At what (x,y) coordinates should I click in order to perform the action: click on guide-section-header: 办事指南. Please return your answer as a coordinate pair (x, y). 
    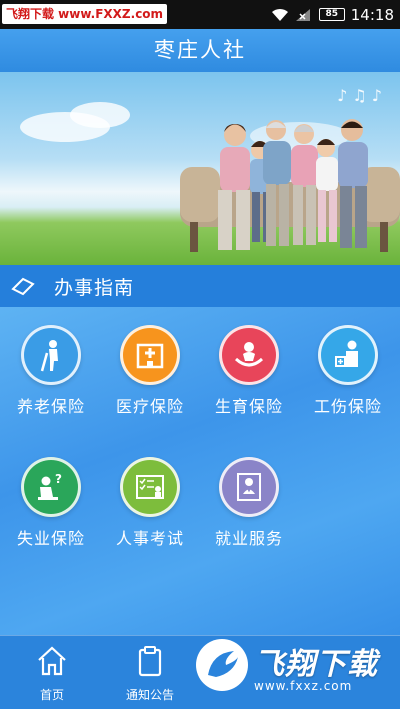
    Looking at the image, I should click on (200, 286).